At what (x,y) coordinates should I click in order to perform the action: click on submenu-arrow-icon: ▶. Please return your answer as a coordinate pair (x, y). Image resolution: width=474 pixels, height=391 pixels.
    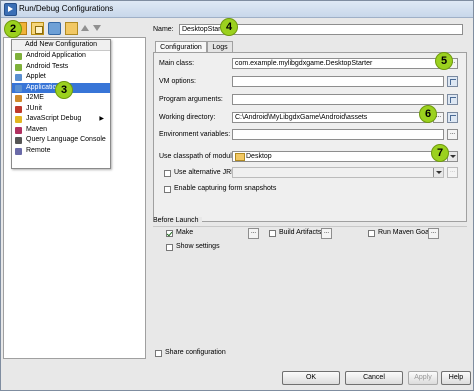
    Looking at the image, I should click on (101, 119).